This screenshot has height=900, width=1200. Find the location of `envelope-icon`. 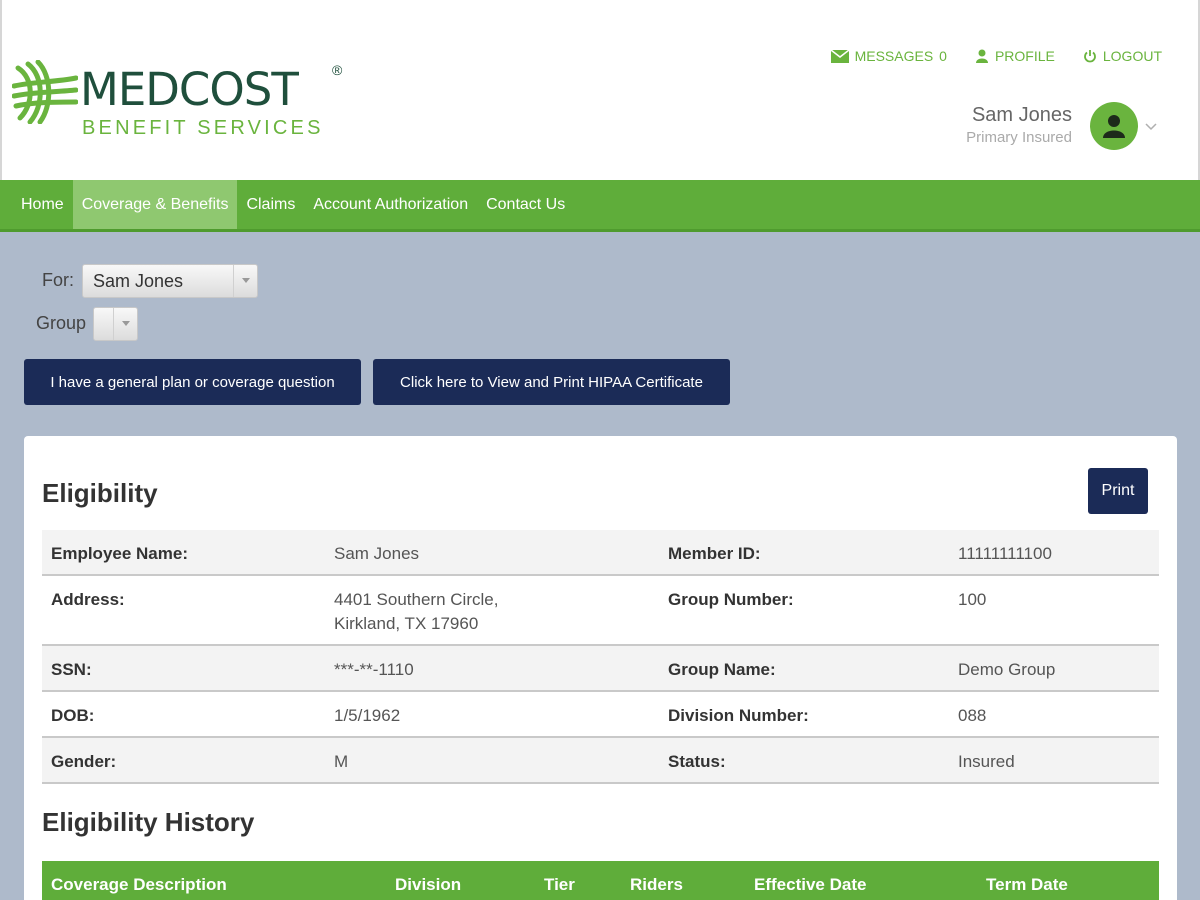

envelope-icon is located at coordinates (839, 56).